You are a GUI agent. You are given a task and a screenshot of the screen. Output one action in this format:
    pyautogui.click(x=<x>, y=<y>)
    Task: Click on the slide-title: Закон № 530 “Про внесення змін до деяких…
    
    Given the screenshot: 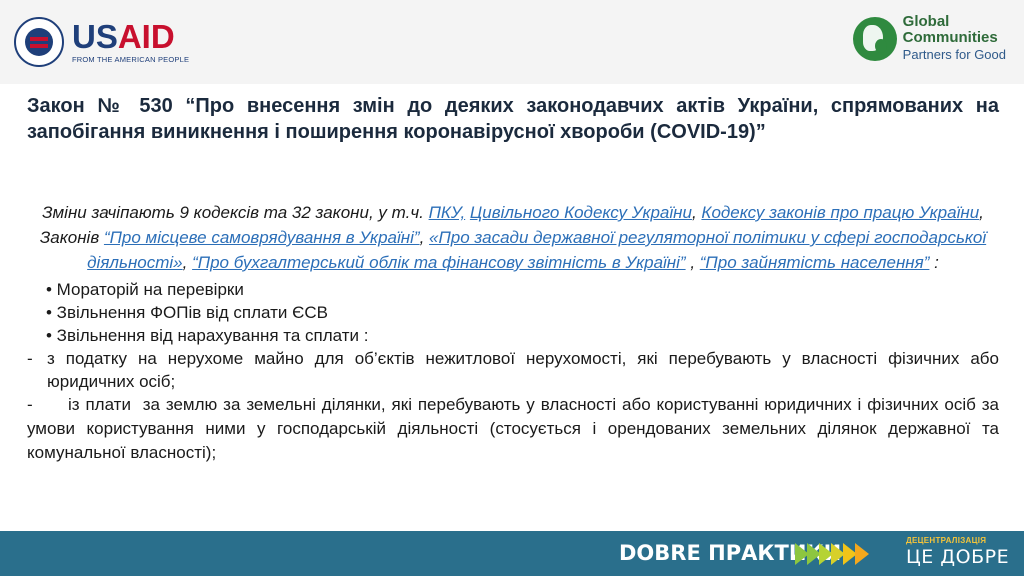 What is the action you would take?
    pyautogui.click(x=513, y=119)
    